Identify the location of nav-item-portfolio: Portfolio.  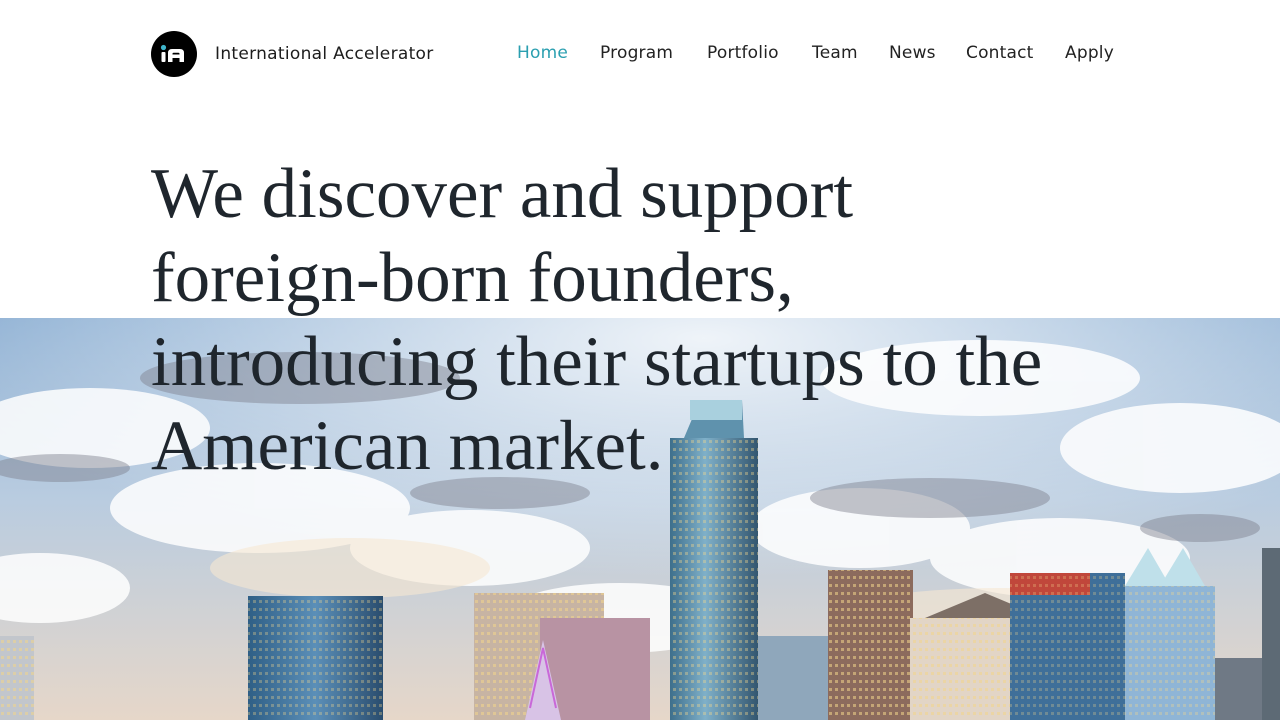
(743, 53).